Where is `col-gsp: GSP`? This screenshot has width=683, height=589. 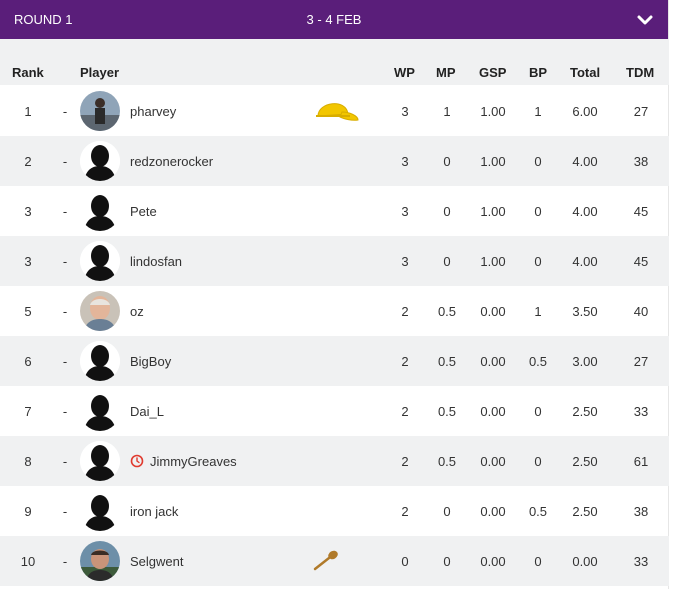
col-gsp: GSP is located at coordinates (492, 72).